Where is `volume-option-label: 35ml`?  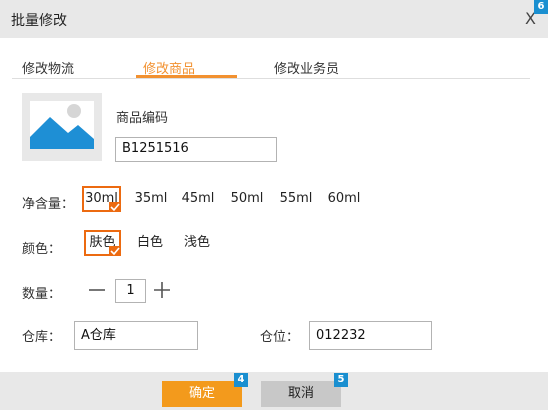 volume-option-label: 35ml is located at coordinates (151, 198).